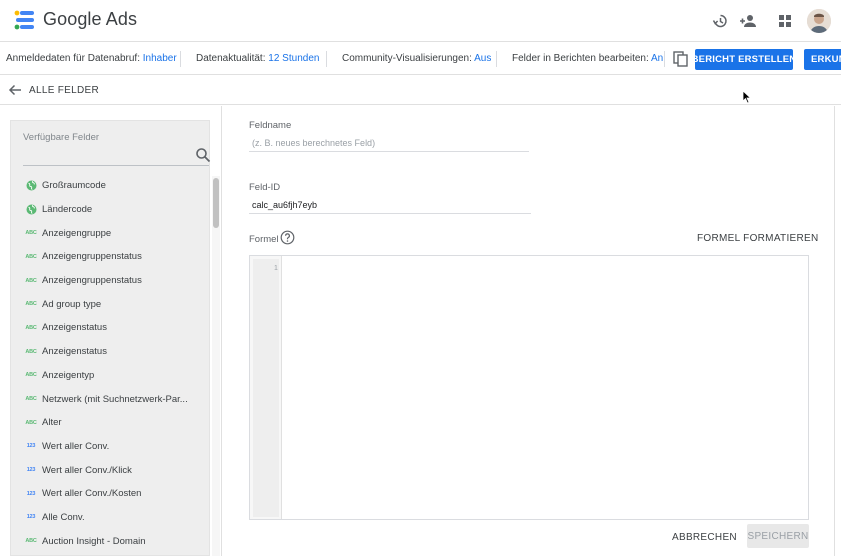 The height and width of the screenshot is (556, 841). I want to click on field-list-item: 123 Wert aller Conv./Klick, so click(111, 470).